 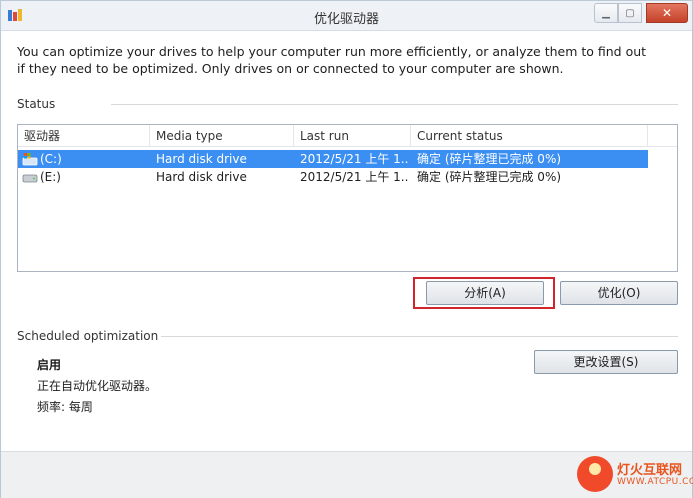 What do you see at coordinates (50, 177) in the screenshot?
I see `drive-name: (E:)` at bounding box center [50, 177].